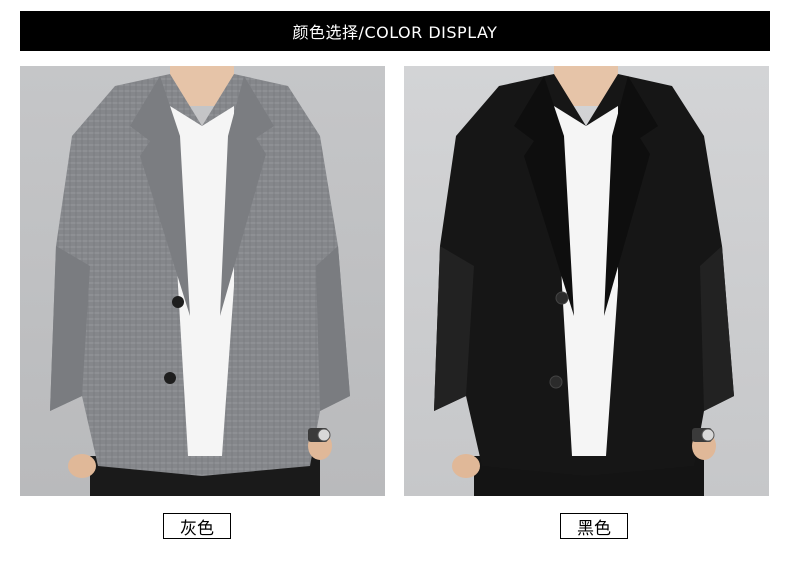 This screenshot has height=562, width=790. I want to click on section-title: 颜色选择/COLOR DISPLAY, so click(395, 32).